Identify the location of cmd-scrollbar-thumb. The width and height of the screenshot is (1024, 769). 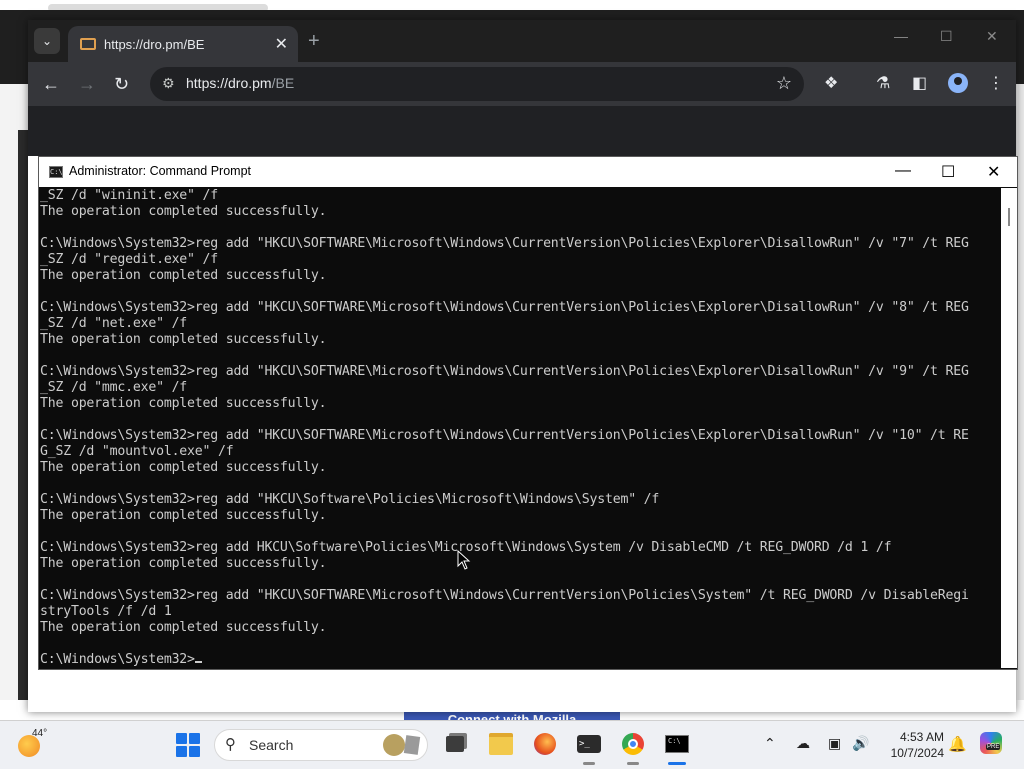
(1009, 217).